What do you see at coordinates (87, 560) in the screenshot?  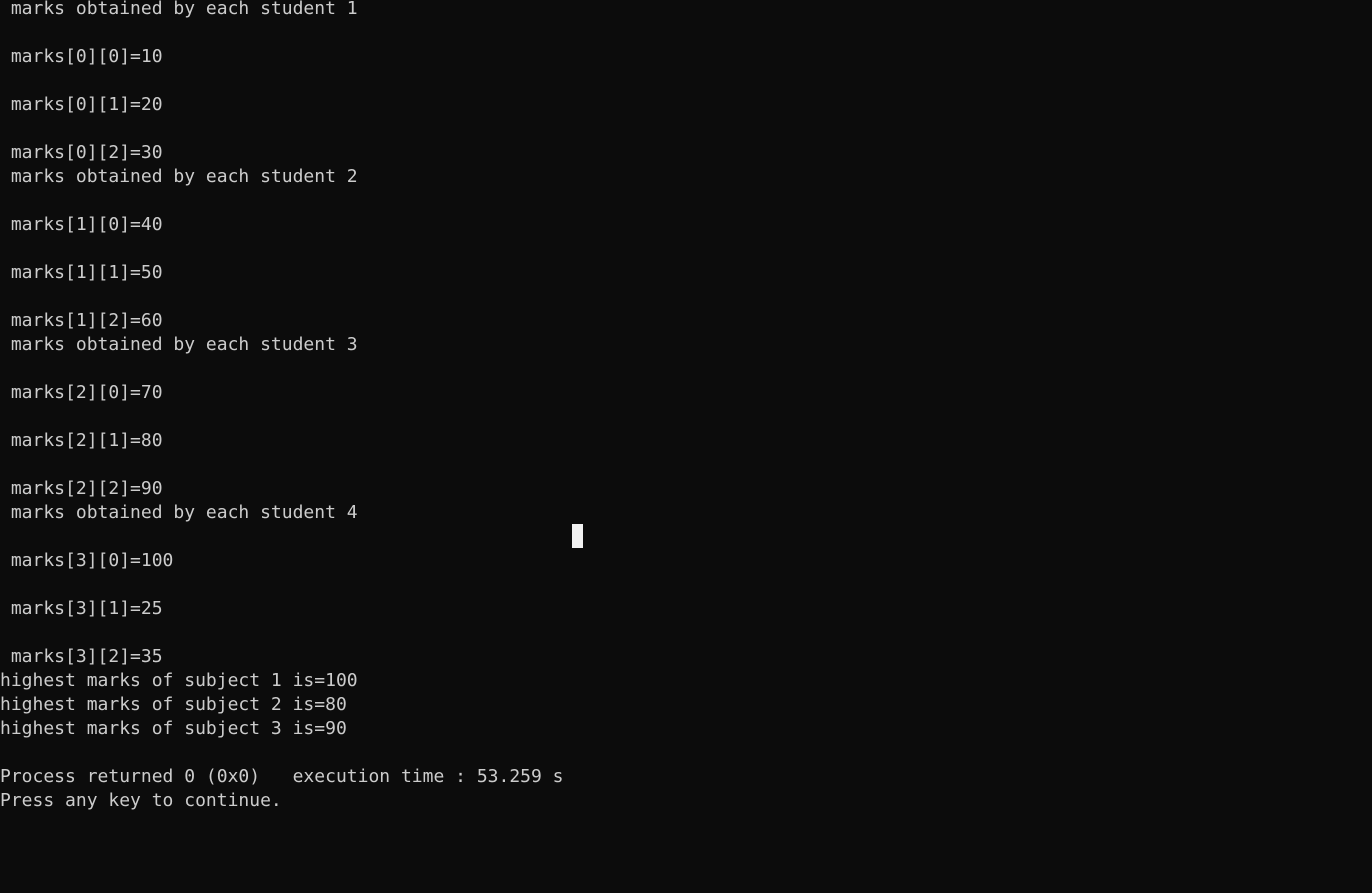 I see `console-line: marks[3][0]=100` at bounding box center [87, 560].